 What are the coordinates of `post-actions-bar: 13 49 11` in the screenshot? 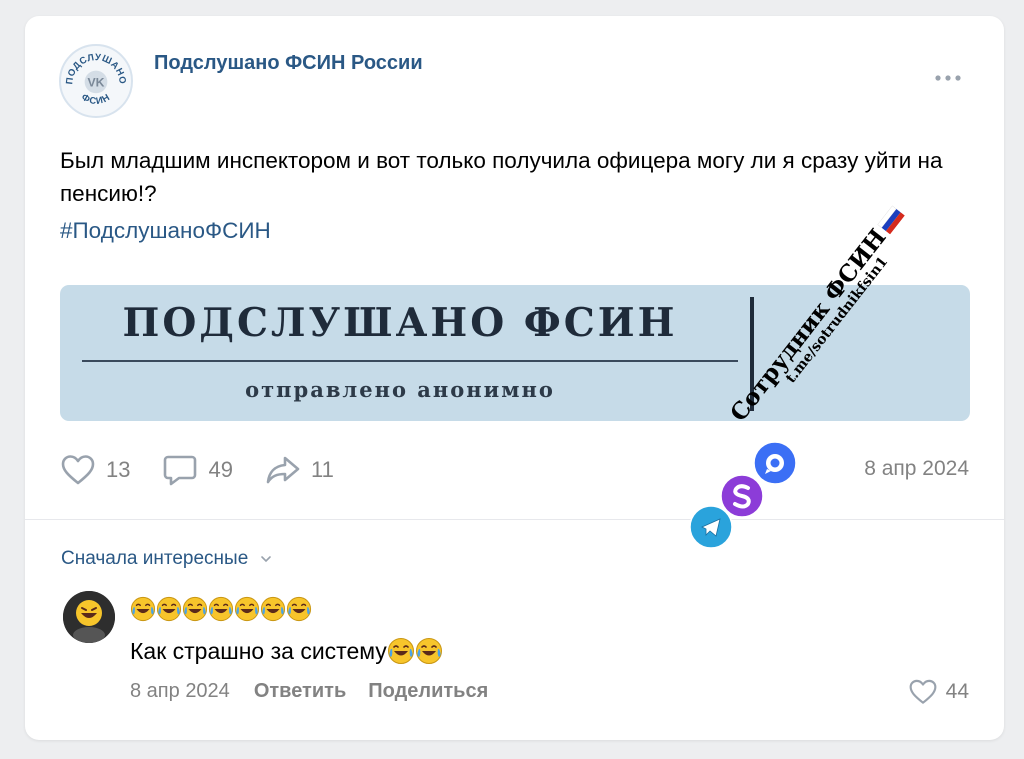 It's located at (213, 470).